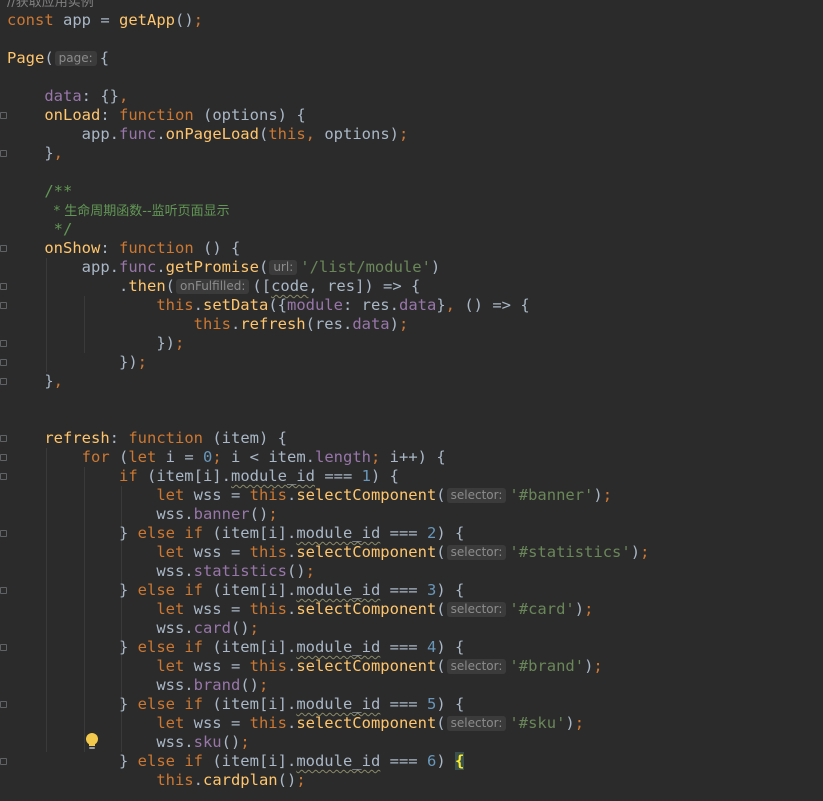 This screenshot has height=801, width=823. What do you see at coordinates (328, 210) in the screenshot?
I see `code-line: * 生命周期函数--监听页面显示` at bounding box center [328, 210].